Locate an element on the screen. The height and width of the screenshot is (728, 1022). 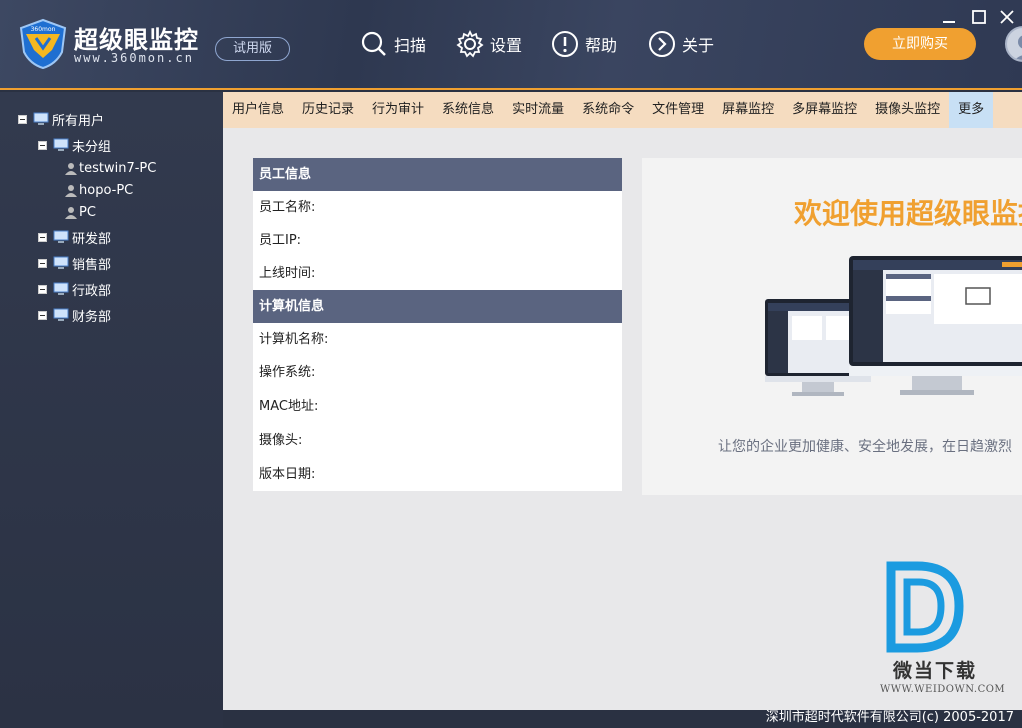
tab-user-info: 用户信息 is located at coordinates (258, 110).